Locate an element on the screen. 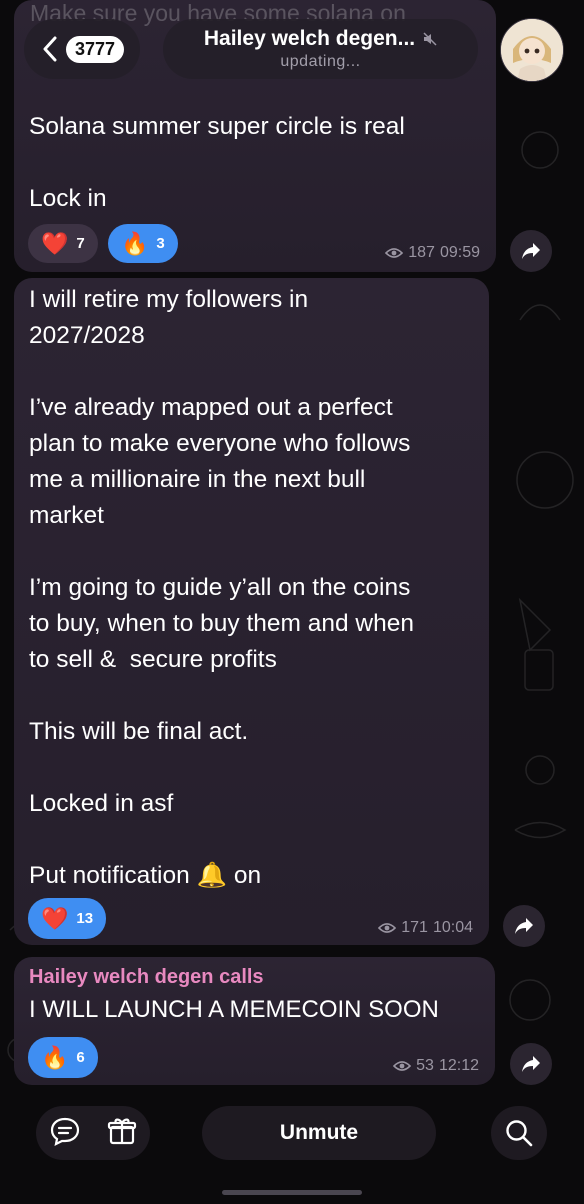 The width and height of the screenshot is (584, 1204). reaction-count: 7 is located at coordinates (80, 243).